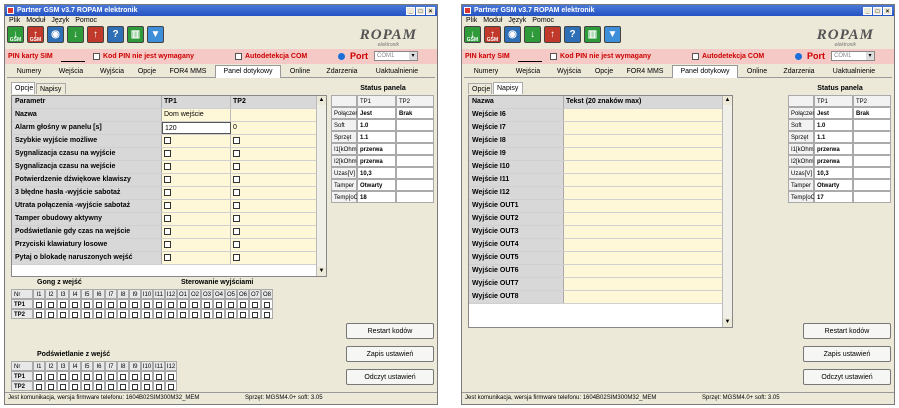 The height and width of the screenshot is (408, 899). What do you see at coordinates (847, 354) in the screenshot?
I see `save-button: Zapis ustawień` at bounding box center [847, 354].